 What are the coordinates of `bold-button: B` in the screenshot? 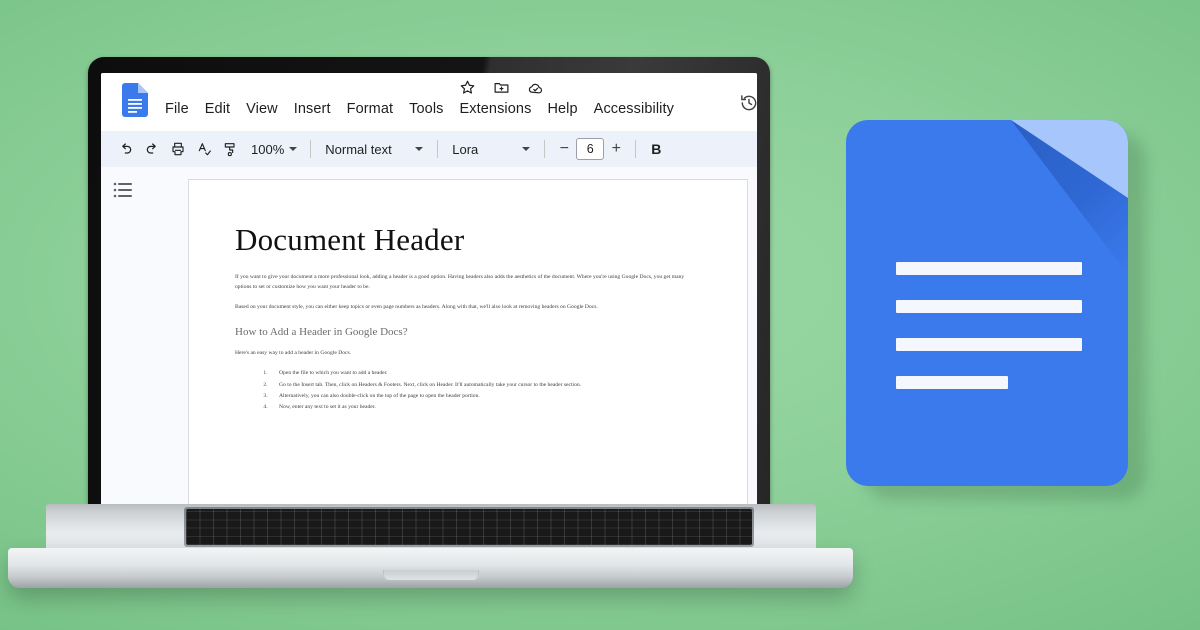 It's located at (656, 149).